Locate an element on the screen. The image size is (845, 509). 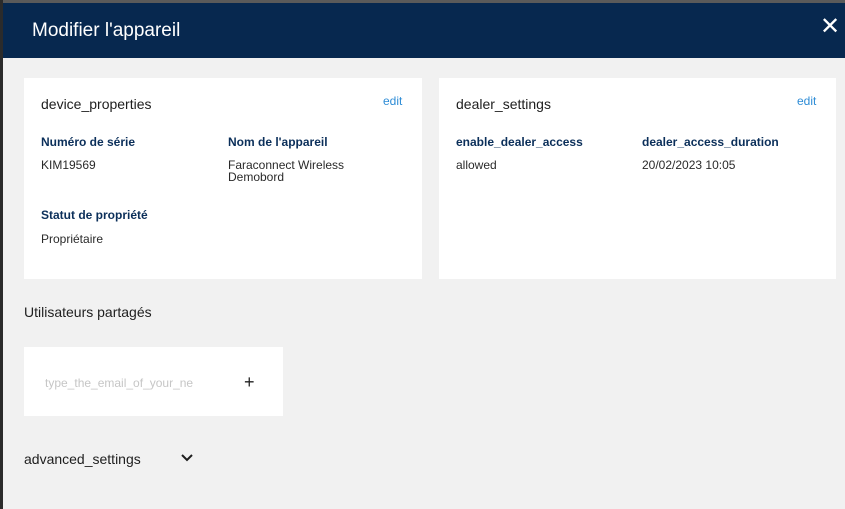
dealer-access-duration-label: dealer_access_duration is located at coordinates (710, 142).